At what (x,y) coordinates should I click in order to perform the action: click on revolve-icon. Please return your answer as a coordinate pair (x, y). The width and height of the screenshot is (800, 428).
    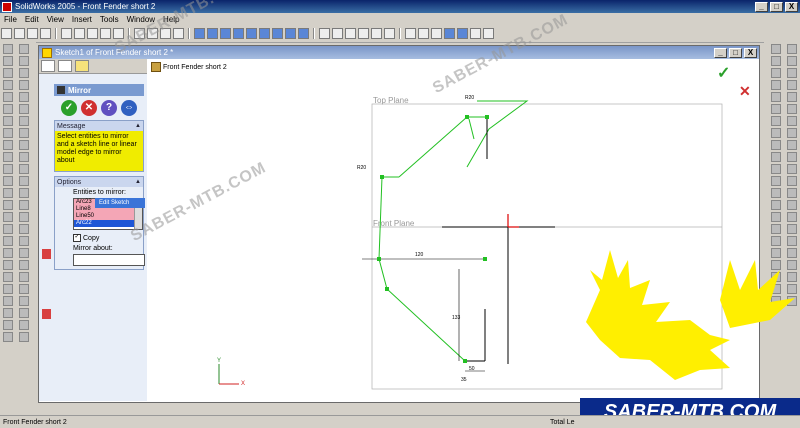
    Looking at the image, I should click on (8, 61).